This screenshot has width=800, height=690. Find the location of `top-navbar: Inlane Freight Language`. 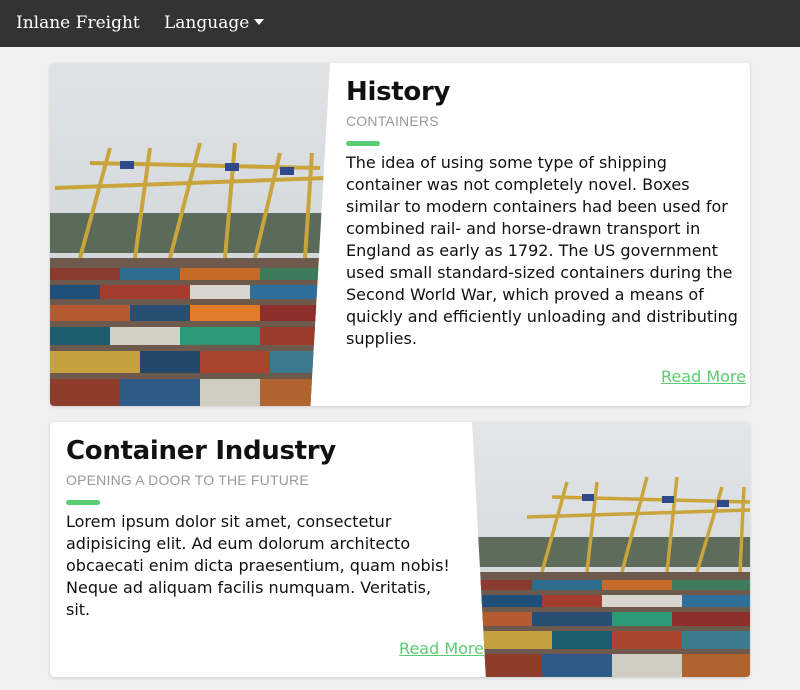

top-navbar: Inlane Freight Language is located at coordinates (400, 23).